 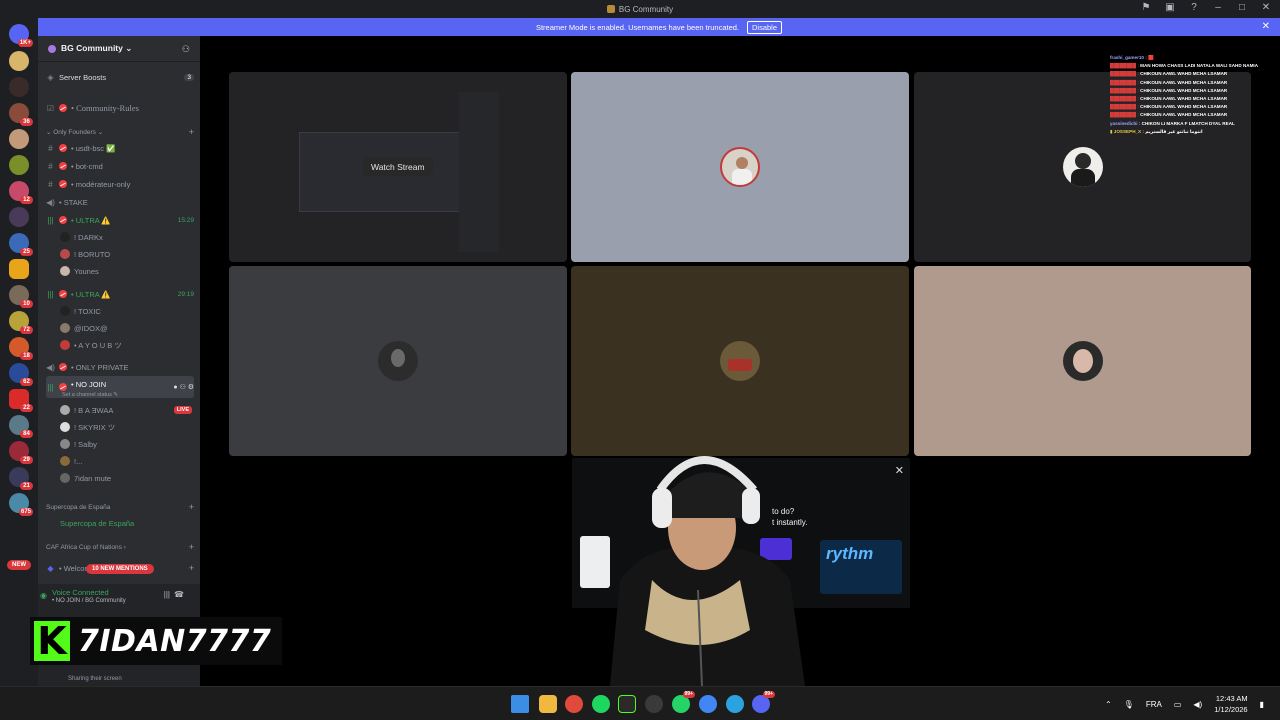 I want to click on notifications-icon: ▮, so click(x=1262, y=704).